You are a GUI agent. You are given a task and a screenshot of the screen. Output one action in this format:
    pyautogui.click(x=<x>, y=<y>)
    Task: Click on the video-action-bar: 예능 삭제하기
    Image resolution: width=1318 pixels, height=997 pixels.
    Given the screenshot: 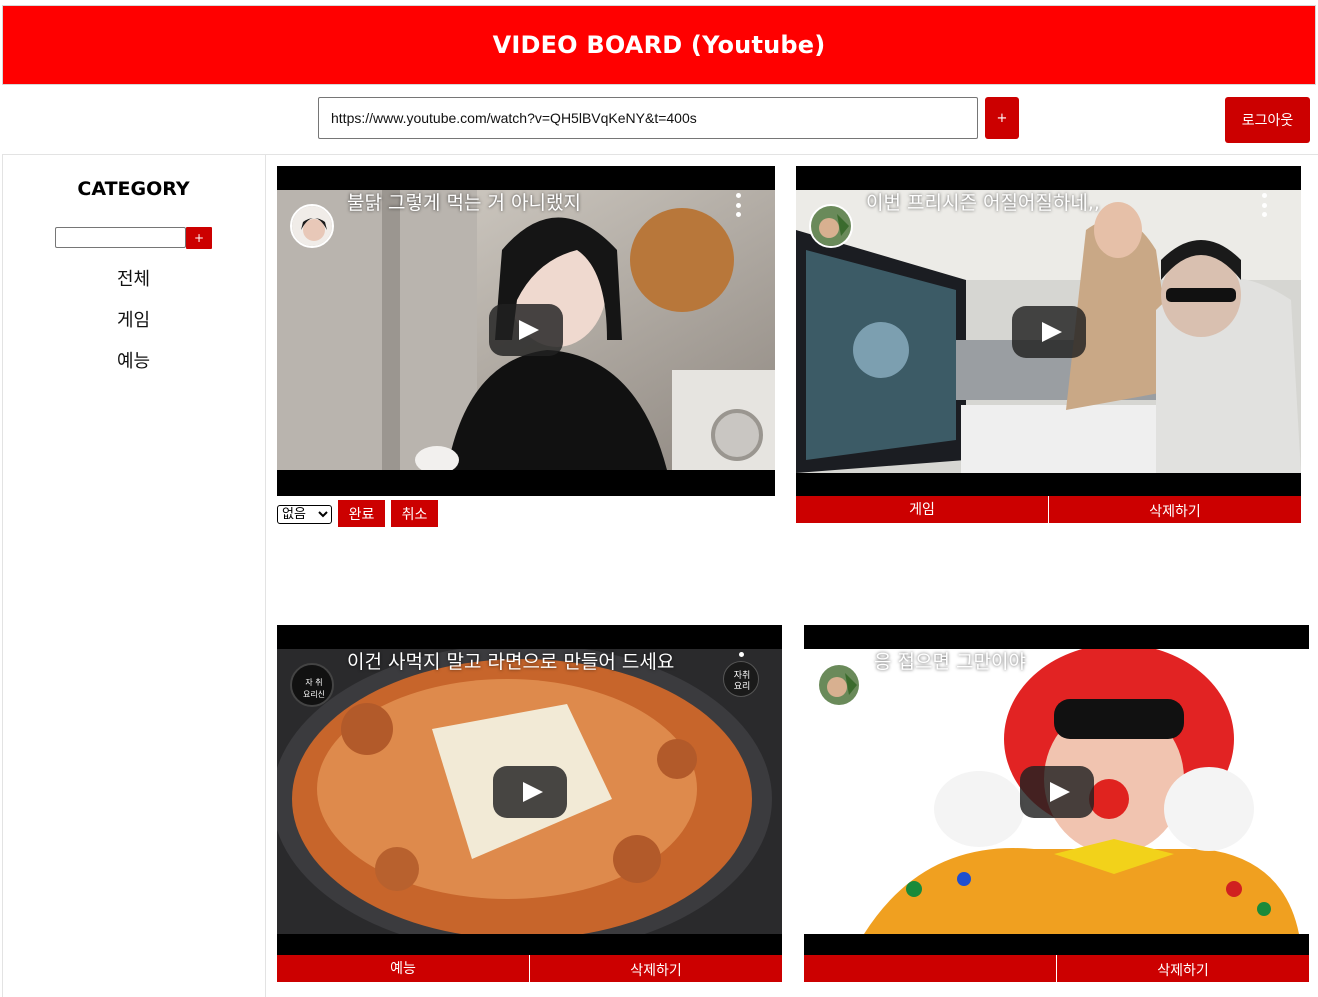 What is the action you would take?
    pyautogui.click(x=529, y=968)
    